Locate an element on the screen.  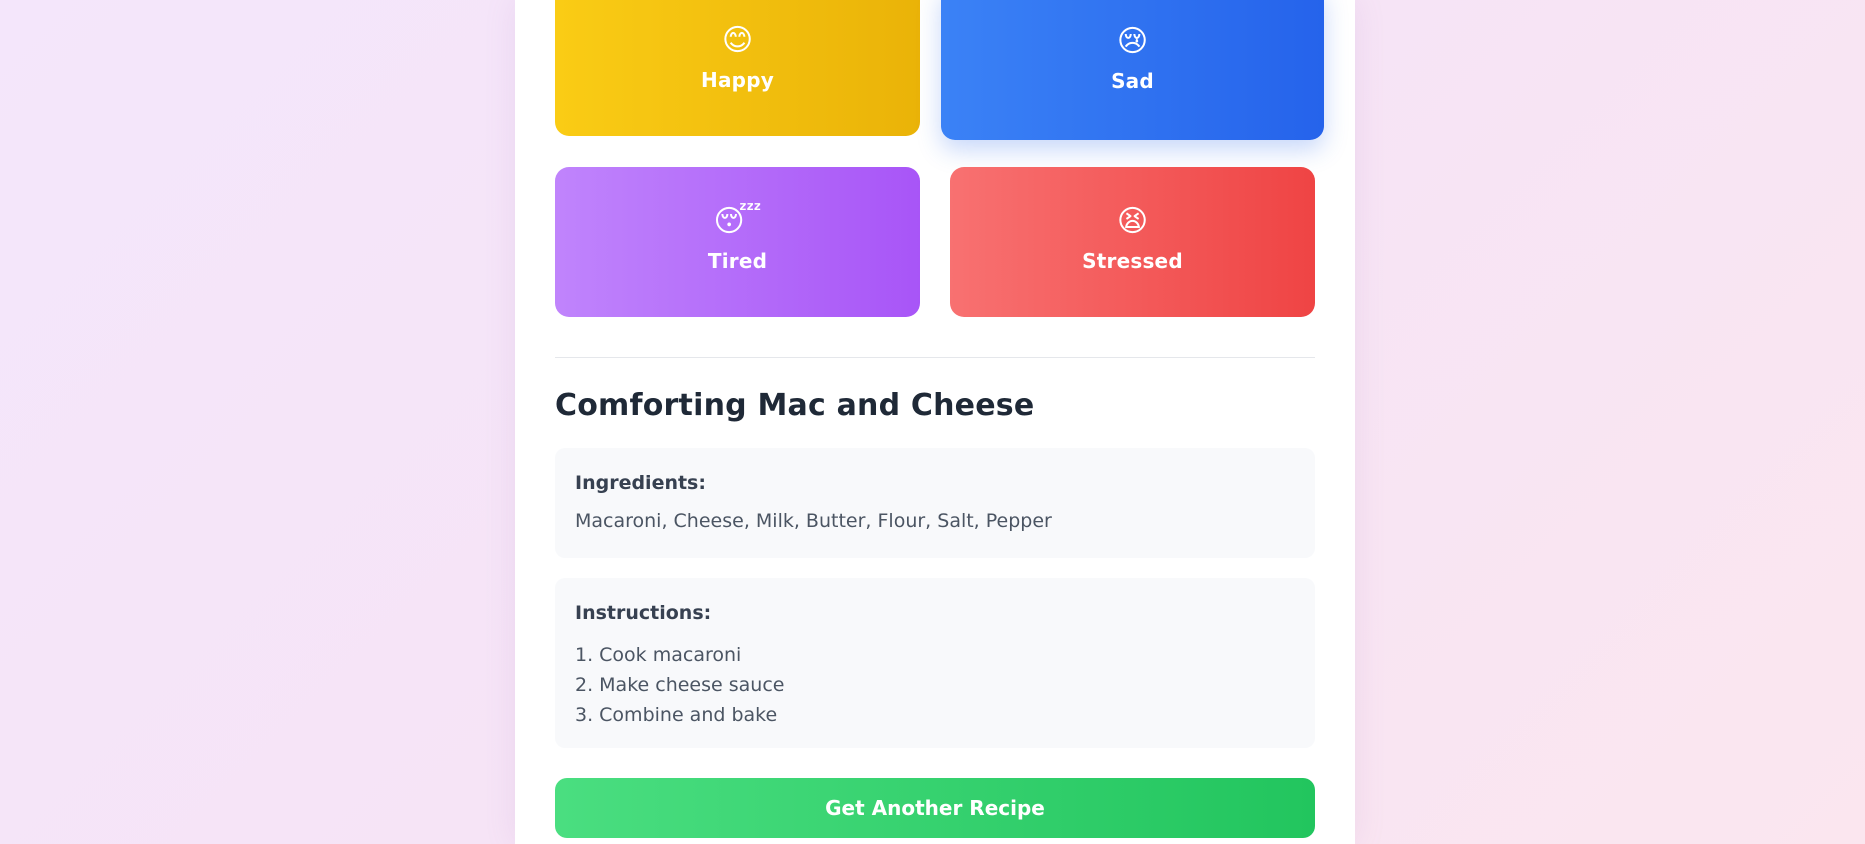
instruction-step: 3. Combine and bake is located at coordinates (676, 715).